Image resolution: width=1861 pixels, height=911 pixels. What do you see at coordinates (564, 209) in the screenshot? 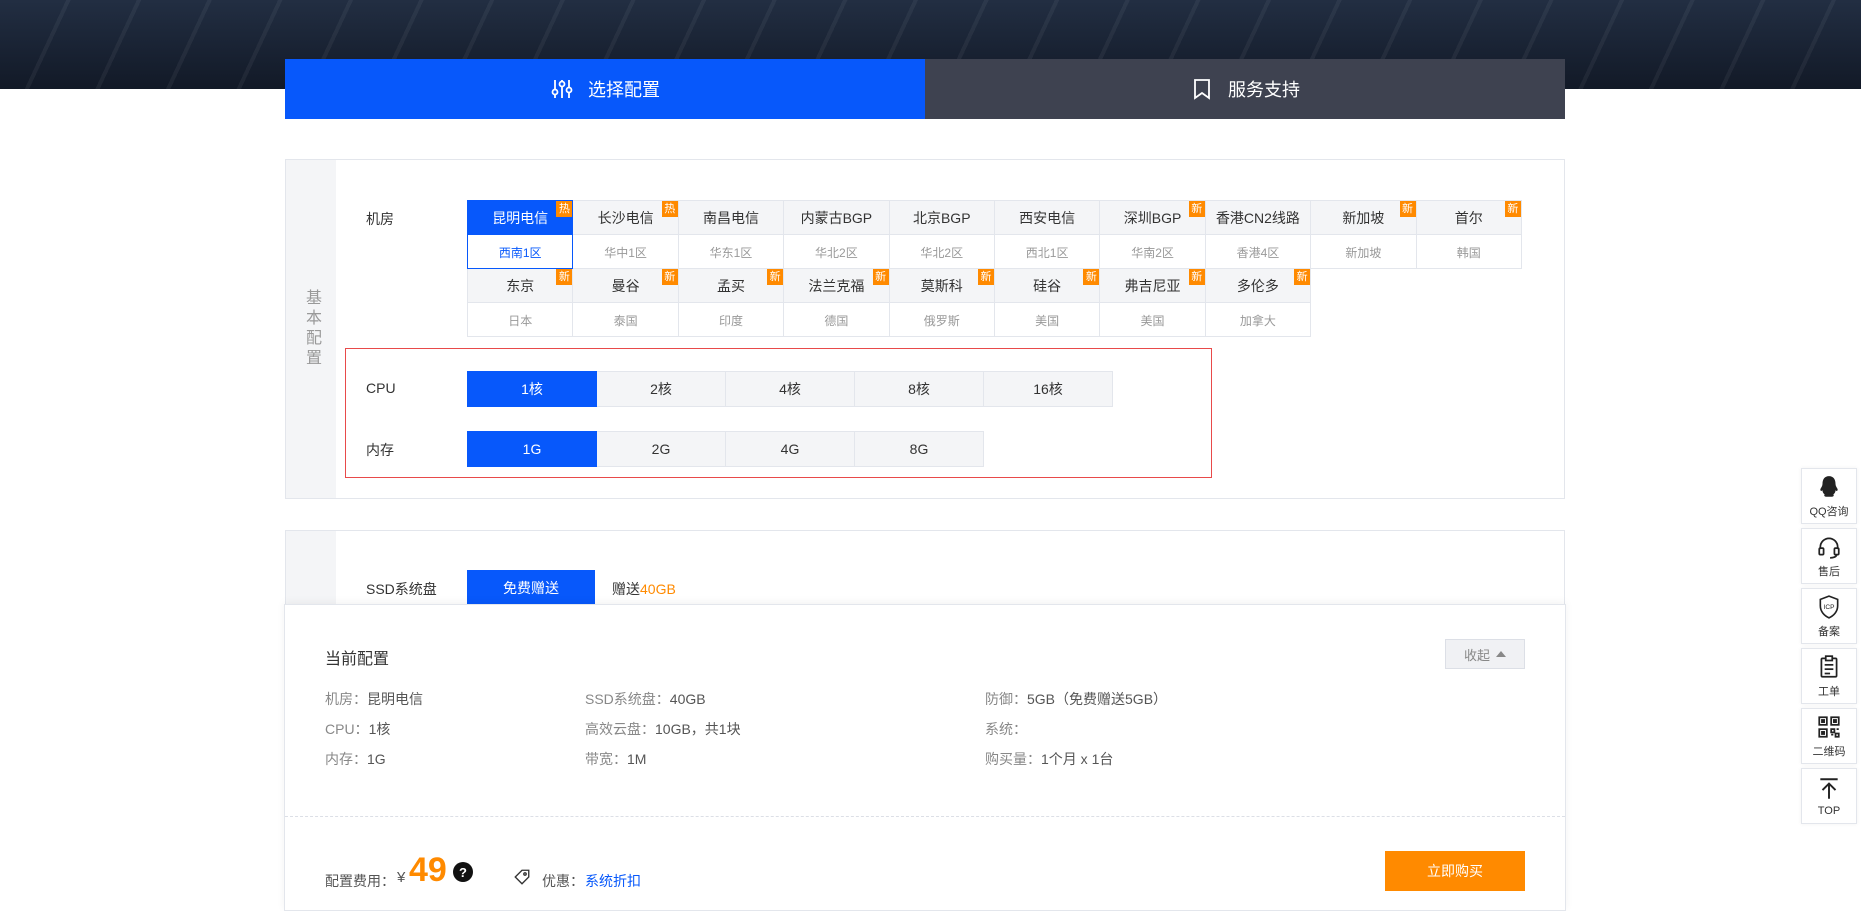
I see `hot-badge: 热` at bounding box center [564, 209].